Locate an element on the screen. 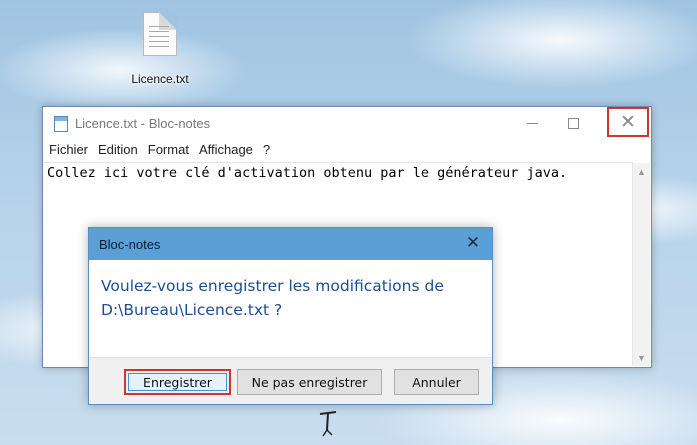 The image size is (697, 445). menu-affichage: Affichage is located at coordinates (226, 152).